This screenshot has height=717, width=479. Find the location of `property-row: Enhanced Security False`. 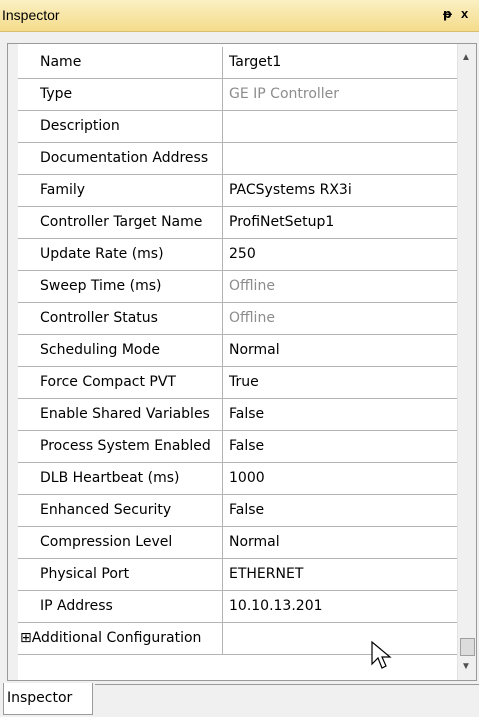

property-row: Enhanced Security False is located at coordinates (237, 511).